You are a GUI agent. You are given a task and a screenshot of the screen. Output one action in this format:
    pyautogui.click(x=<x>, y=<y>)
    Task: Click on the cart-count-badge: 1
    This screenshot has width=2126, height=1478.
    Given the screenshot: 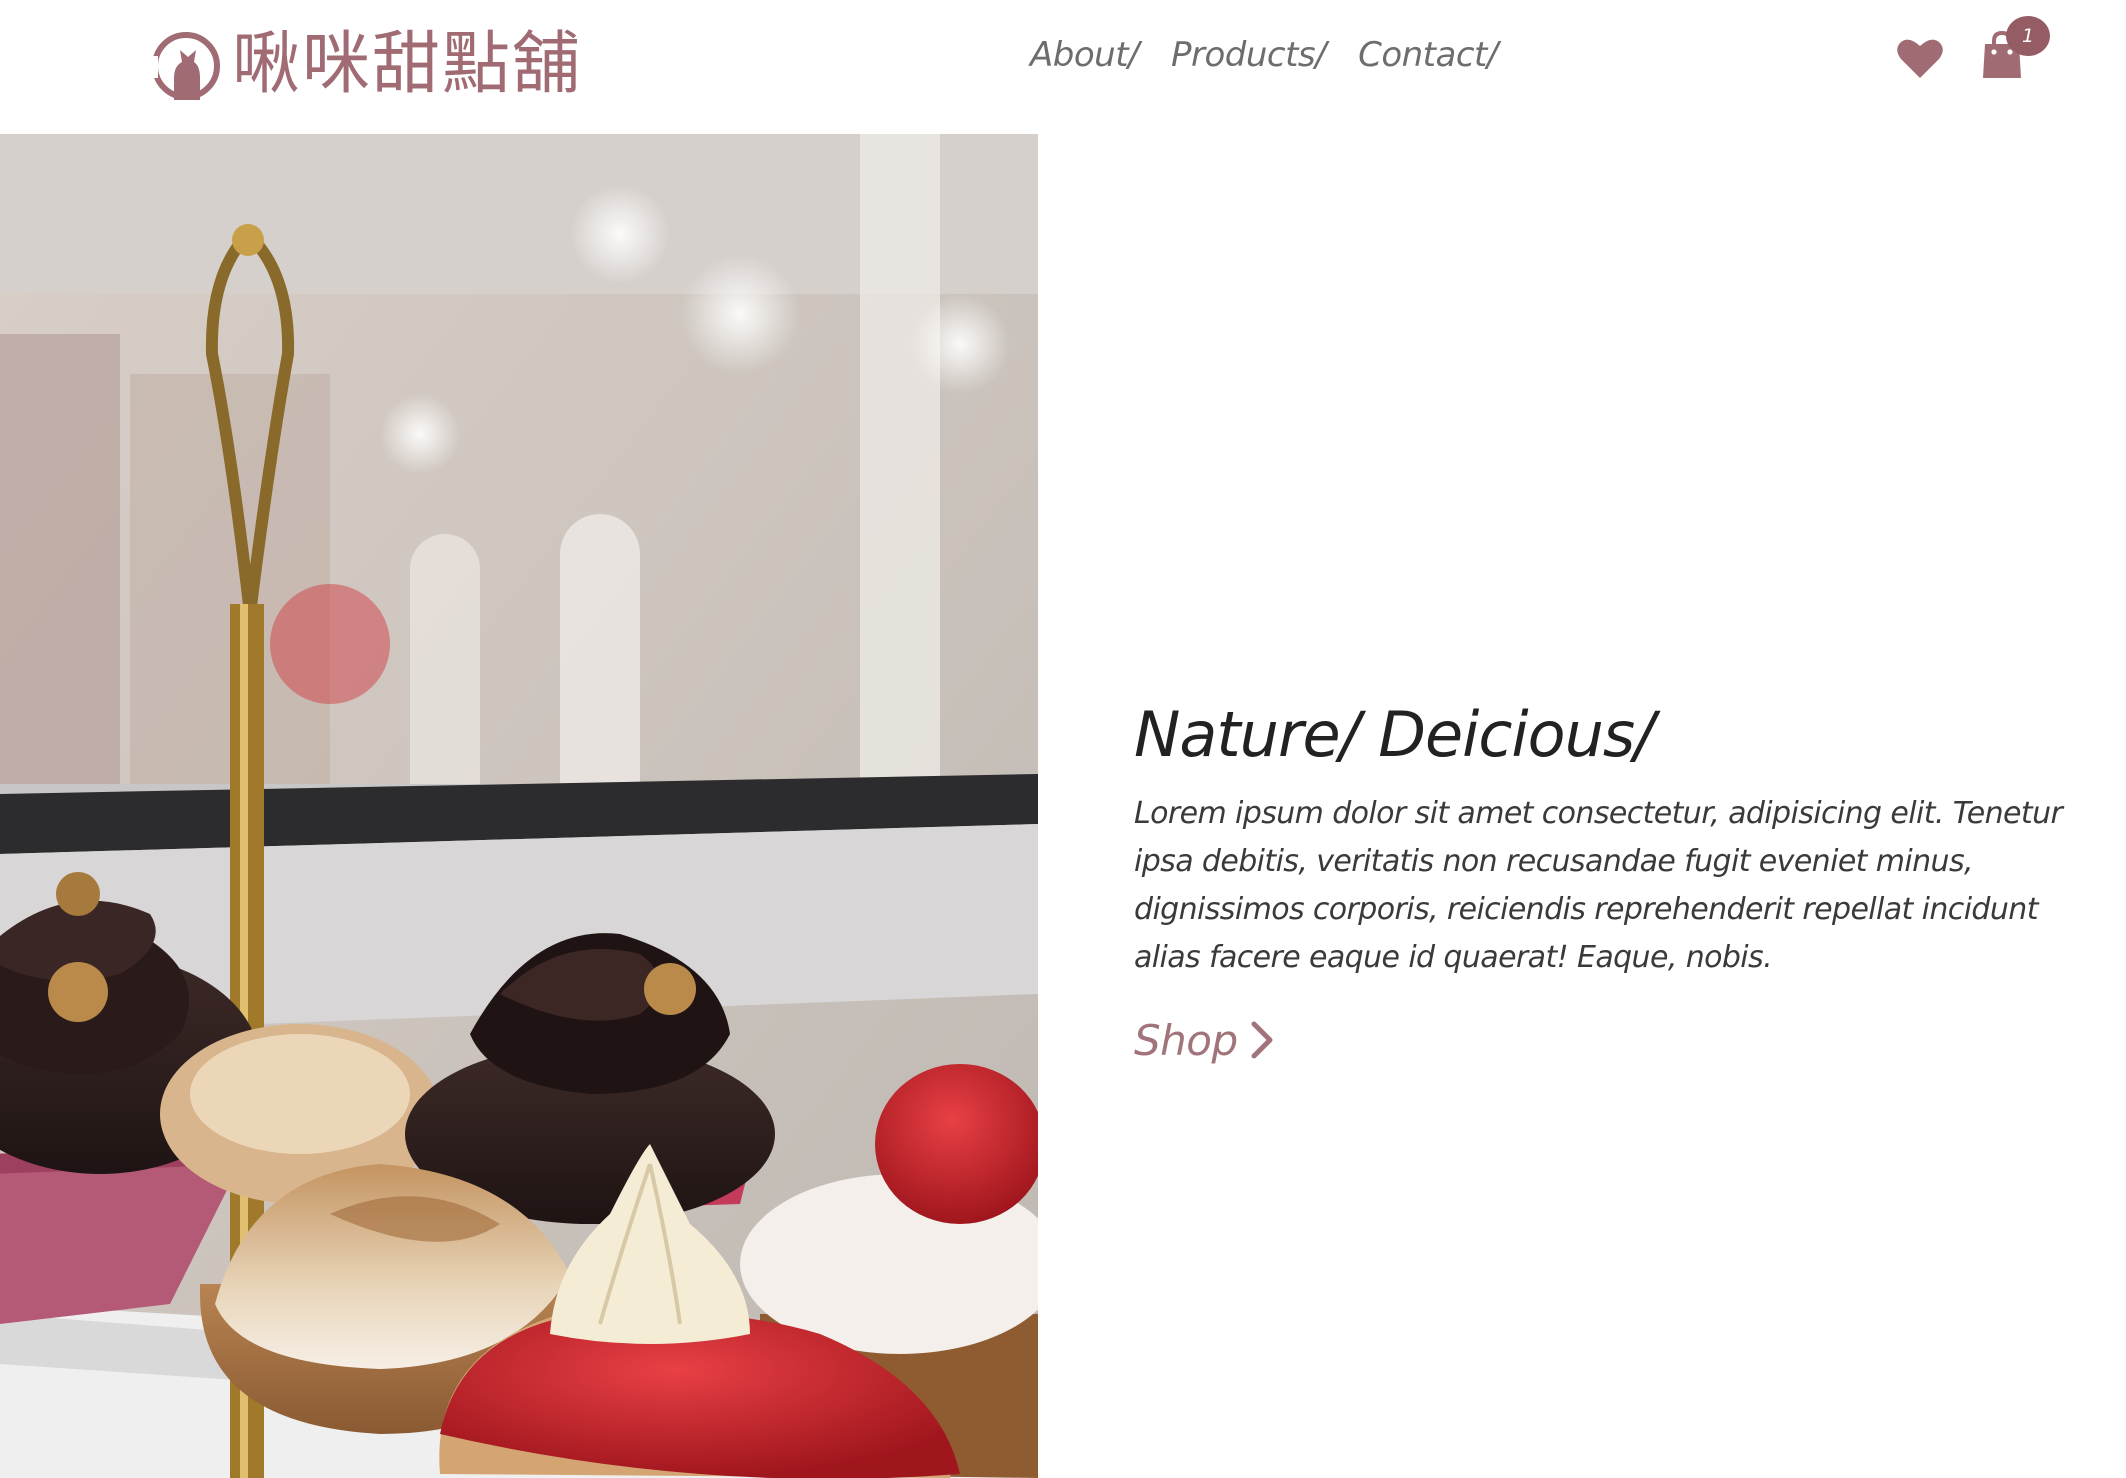 What is the action you would take?
    pyautogui.click(x=2028, y=36)
    